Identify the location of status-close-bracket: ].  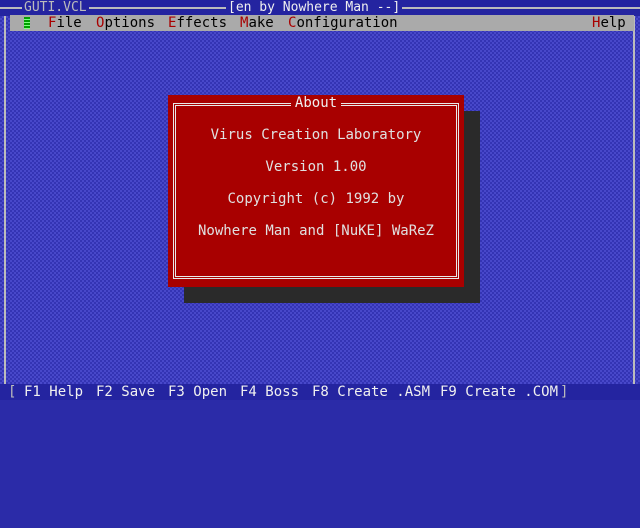
(564, 392).